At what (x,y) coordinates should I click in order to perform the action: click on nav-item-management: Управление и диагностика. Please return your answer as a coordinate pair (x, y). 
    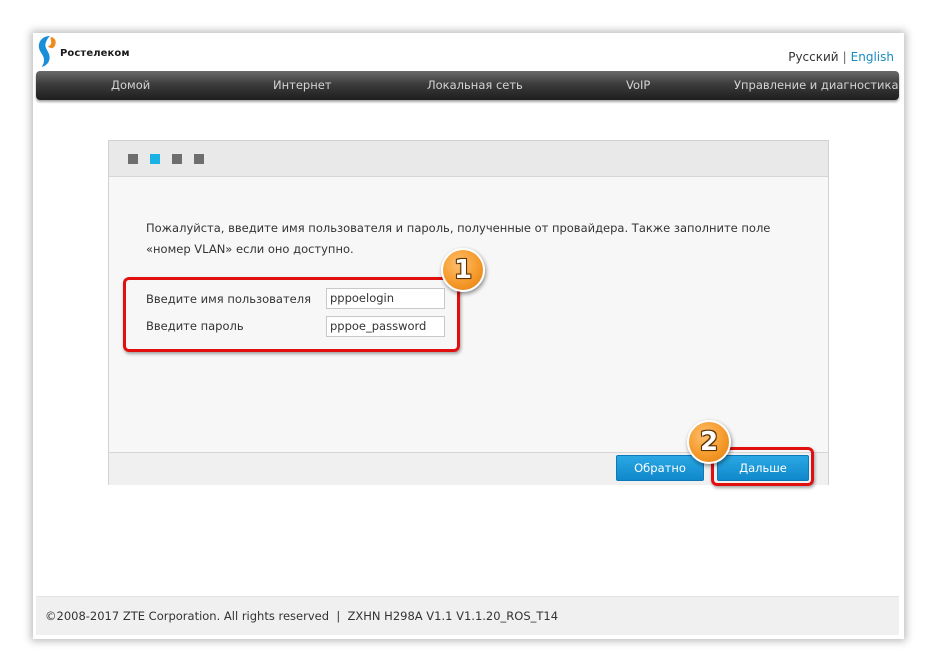
    Looking at the image, I should click on (816, 85).